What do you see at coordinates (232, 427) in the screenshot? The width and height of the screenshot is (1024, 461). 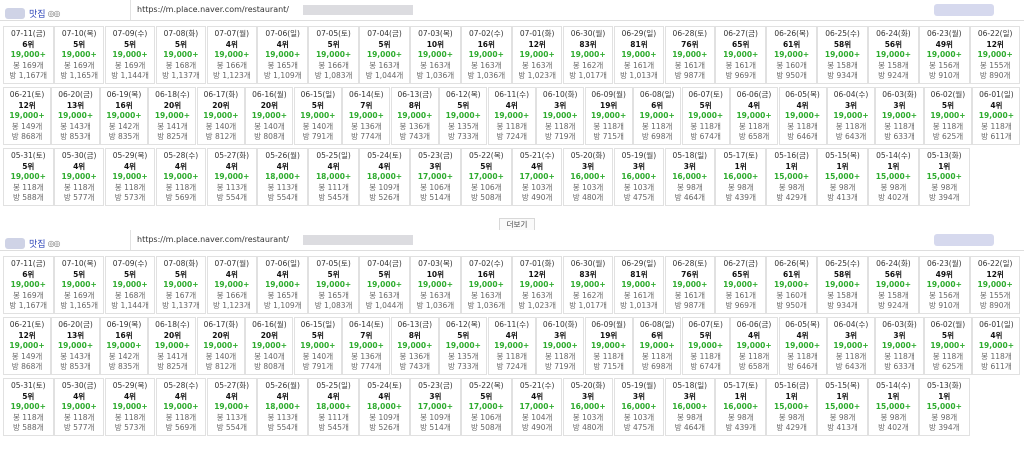 I see `cell-blogs: 방 554개` at bounding box center [232, 427].